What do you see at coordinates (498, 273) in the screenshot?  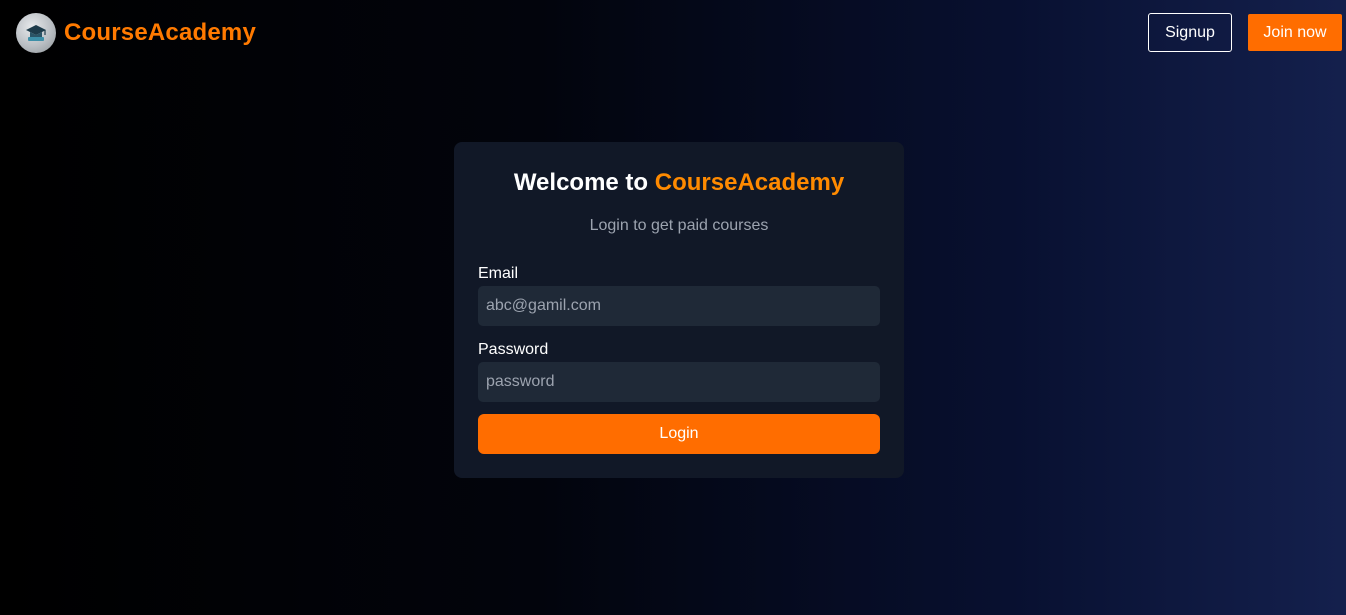 I see `email-label: Email` at bounding box center [498, 273].